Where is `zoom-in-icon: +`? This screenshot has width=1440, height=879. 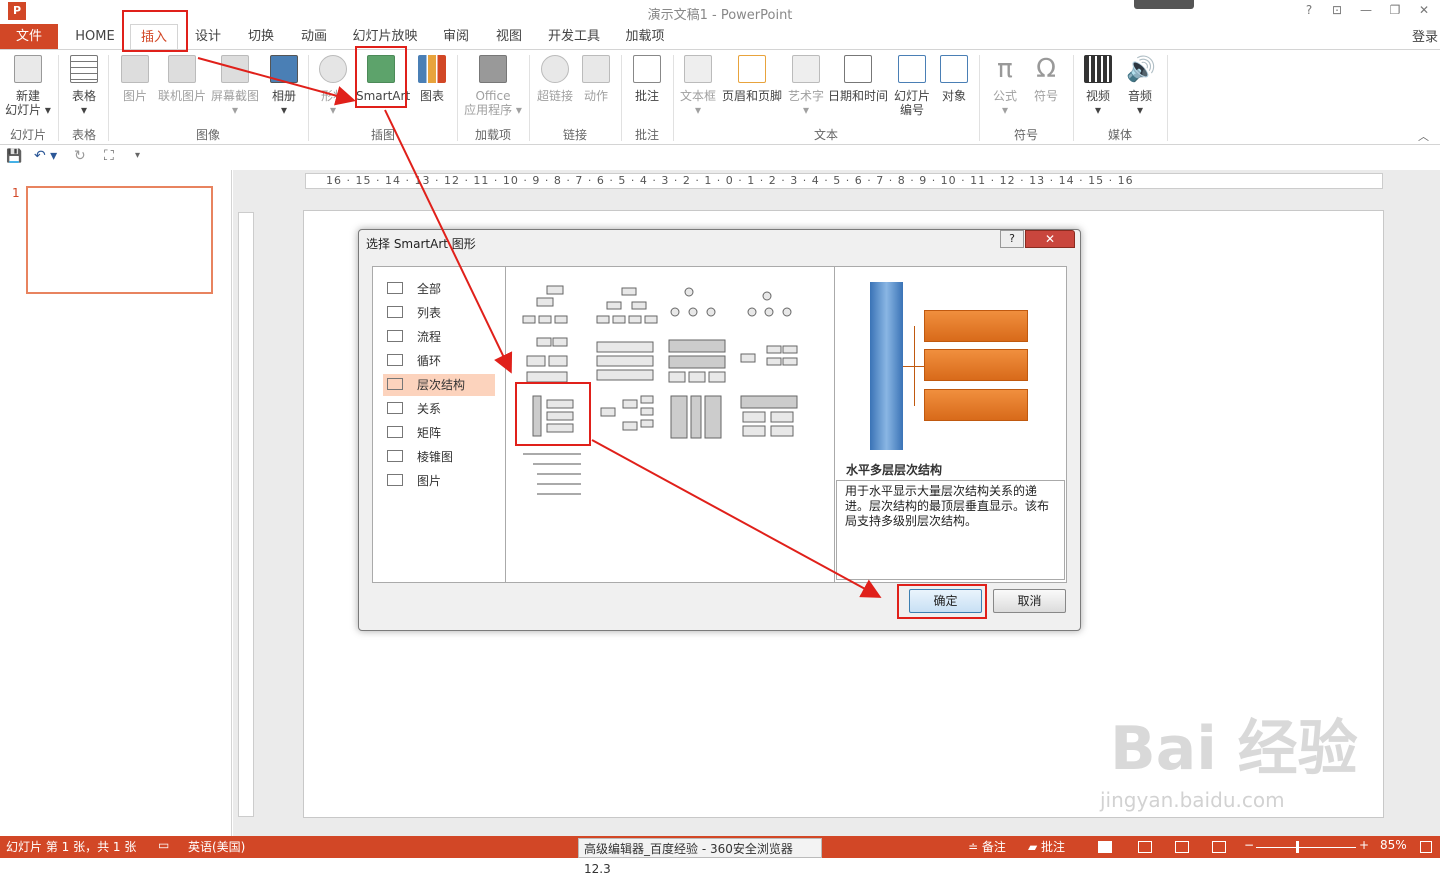
zoom-in-icon: + is located at coordinates (1364, 845).